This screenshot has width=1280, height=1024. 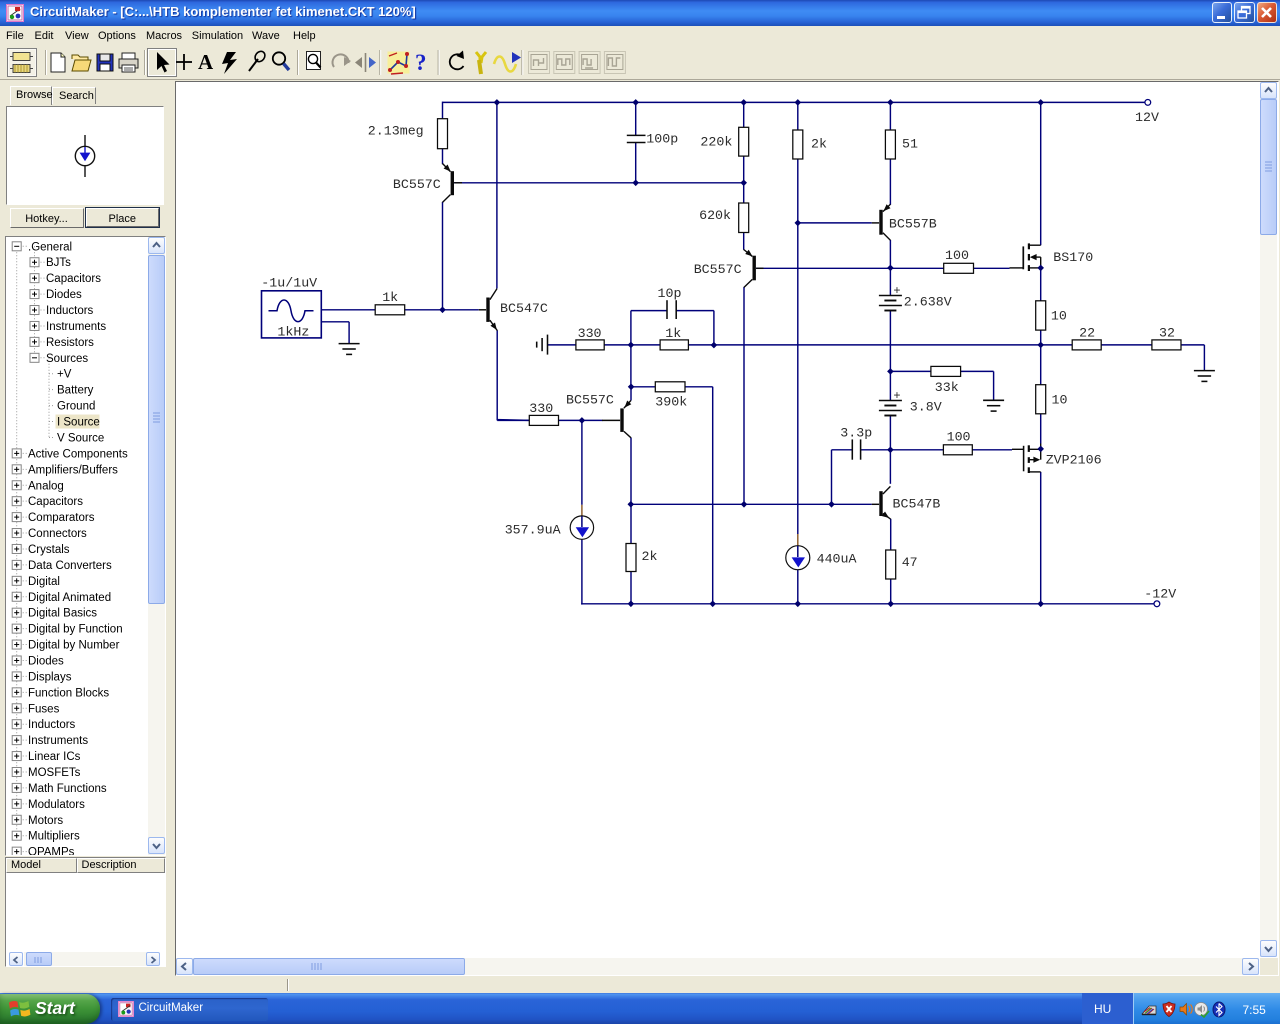 What do you see at coordinates (78, 454) in the screenshot?
I see `svg-text: Active Components` at bounding box center [78, 454].